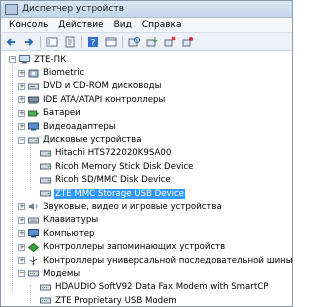 The width and height of the screenshot is (320, 307). I want to click on menu-bar: Консоль Действие Вид Справка, so click(146, 25).